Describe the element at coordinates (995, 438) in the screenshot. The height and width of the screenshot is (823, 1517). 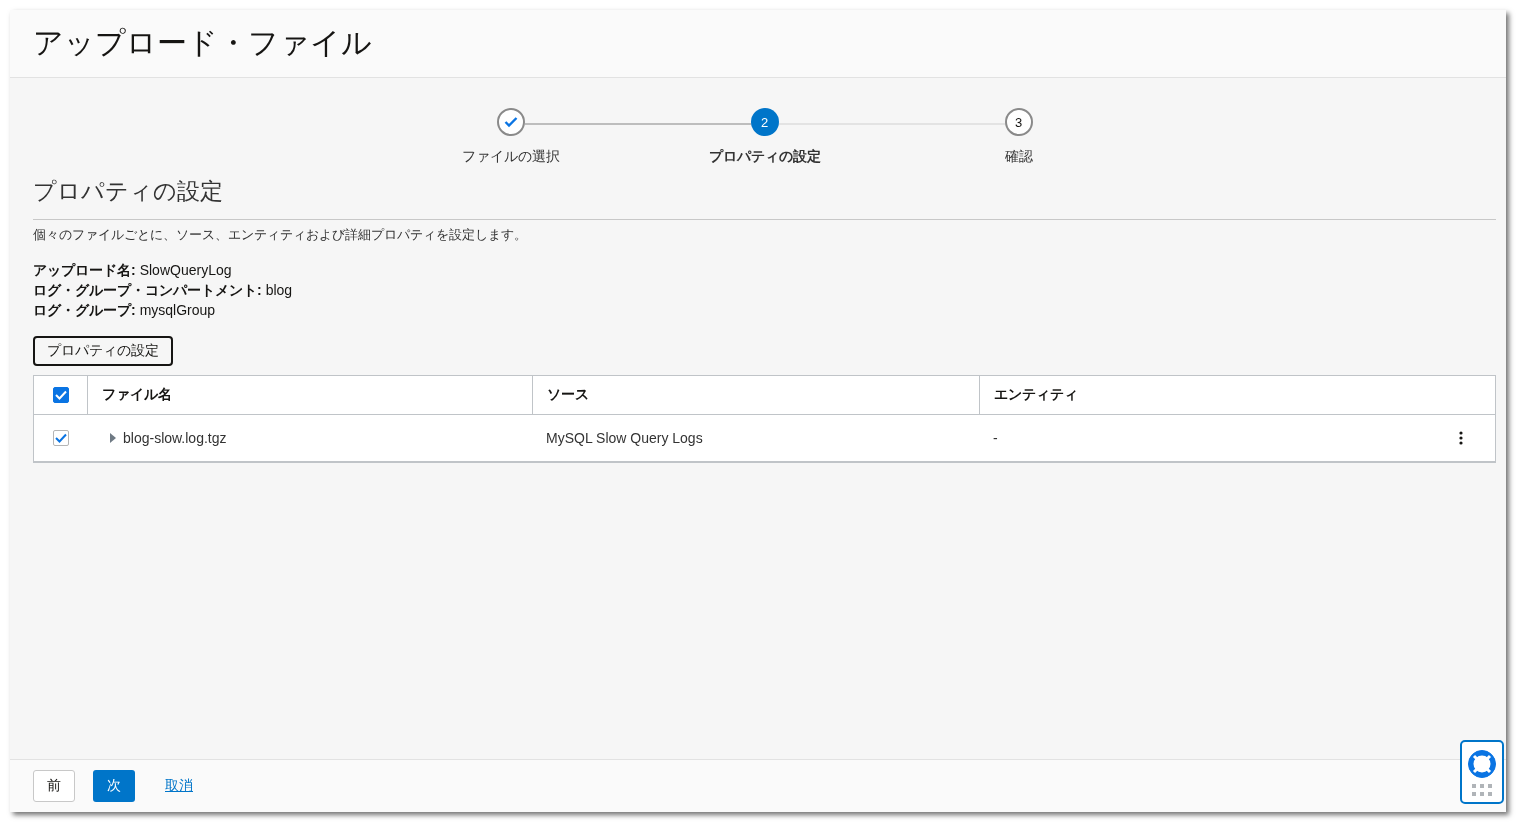
I see `table-cell: -` at that location.